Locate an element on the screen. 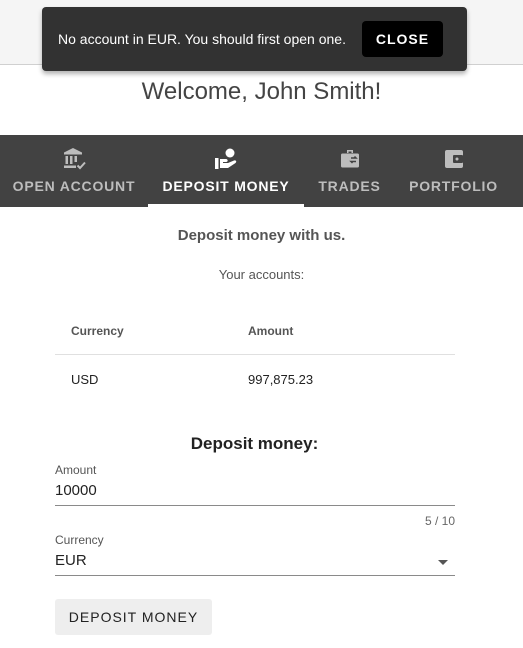  amount-input: 10000 is located at coordinates (255, 494).